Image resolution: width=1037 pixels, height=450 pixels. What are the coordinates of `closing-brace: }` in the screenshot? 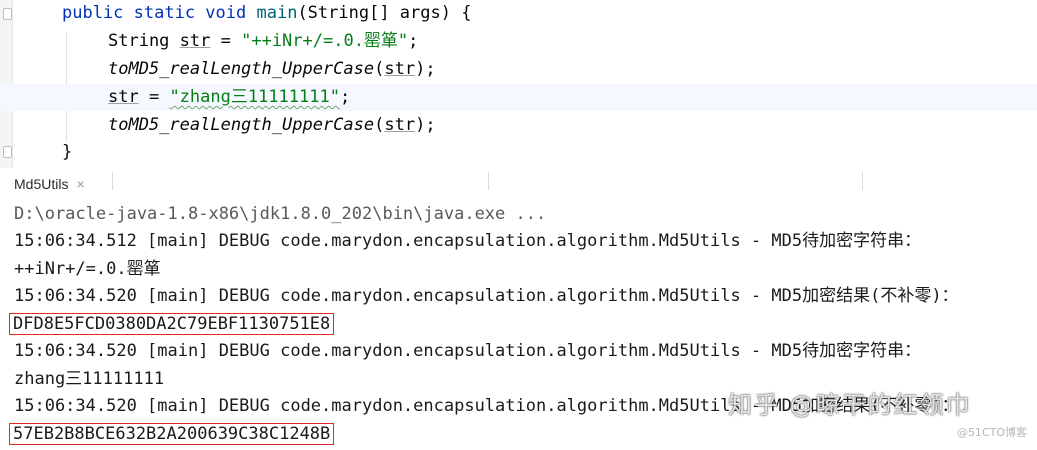 It's located at (67, 152).